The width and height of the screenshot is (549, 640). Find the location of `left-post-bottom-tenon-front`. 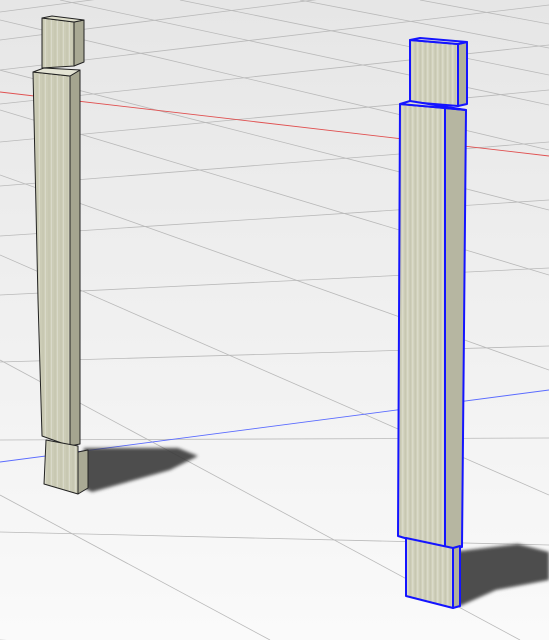

left-post-bottom-tenon-front is located at coordinates (61, 467).